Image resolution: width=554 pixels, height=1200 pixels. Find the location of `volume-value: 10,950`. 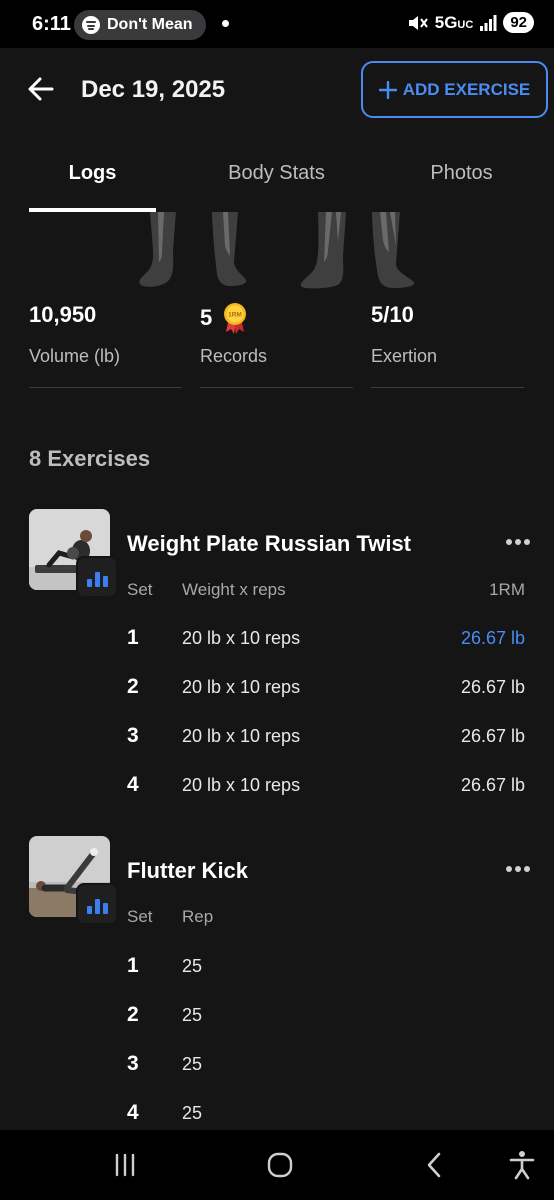

volume-value: 10,950 is located at coordinates (63, 314).